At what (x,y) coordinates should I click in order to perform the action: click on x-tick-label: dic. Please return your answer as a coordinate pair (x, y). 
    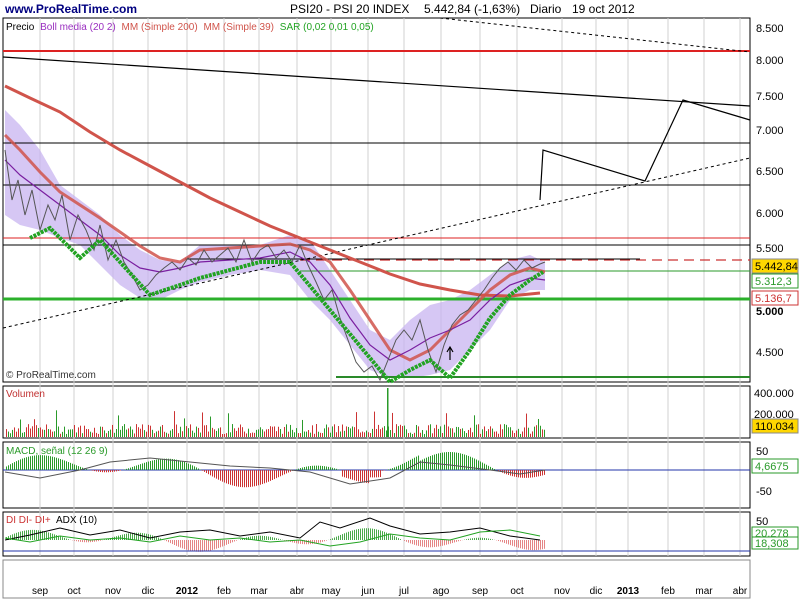
    Looking at the image, I should click on (596, 591).